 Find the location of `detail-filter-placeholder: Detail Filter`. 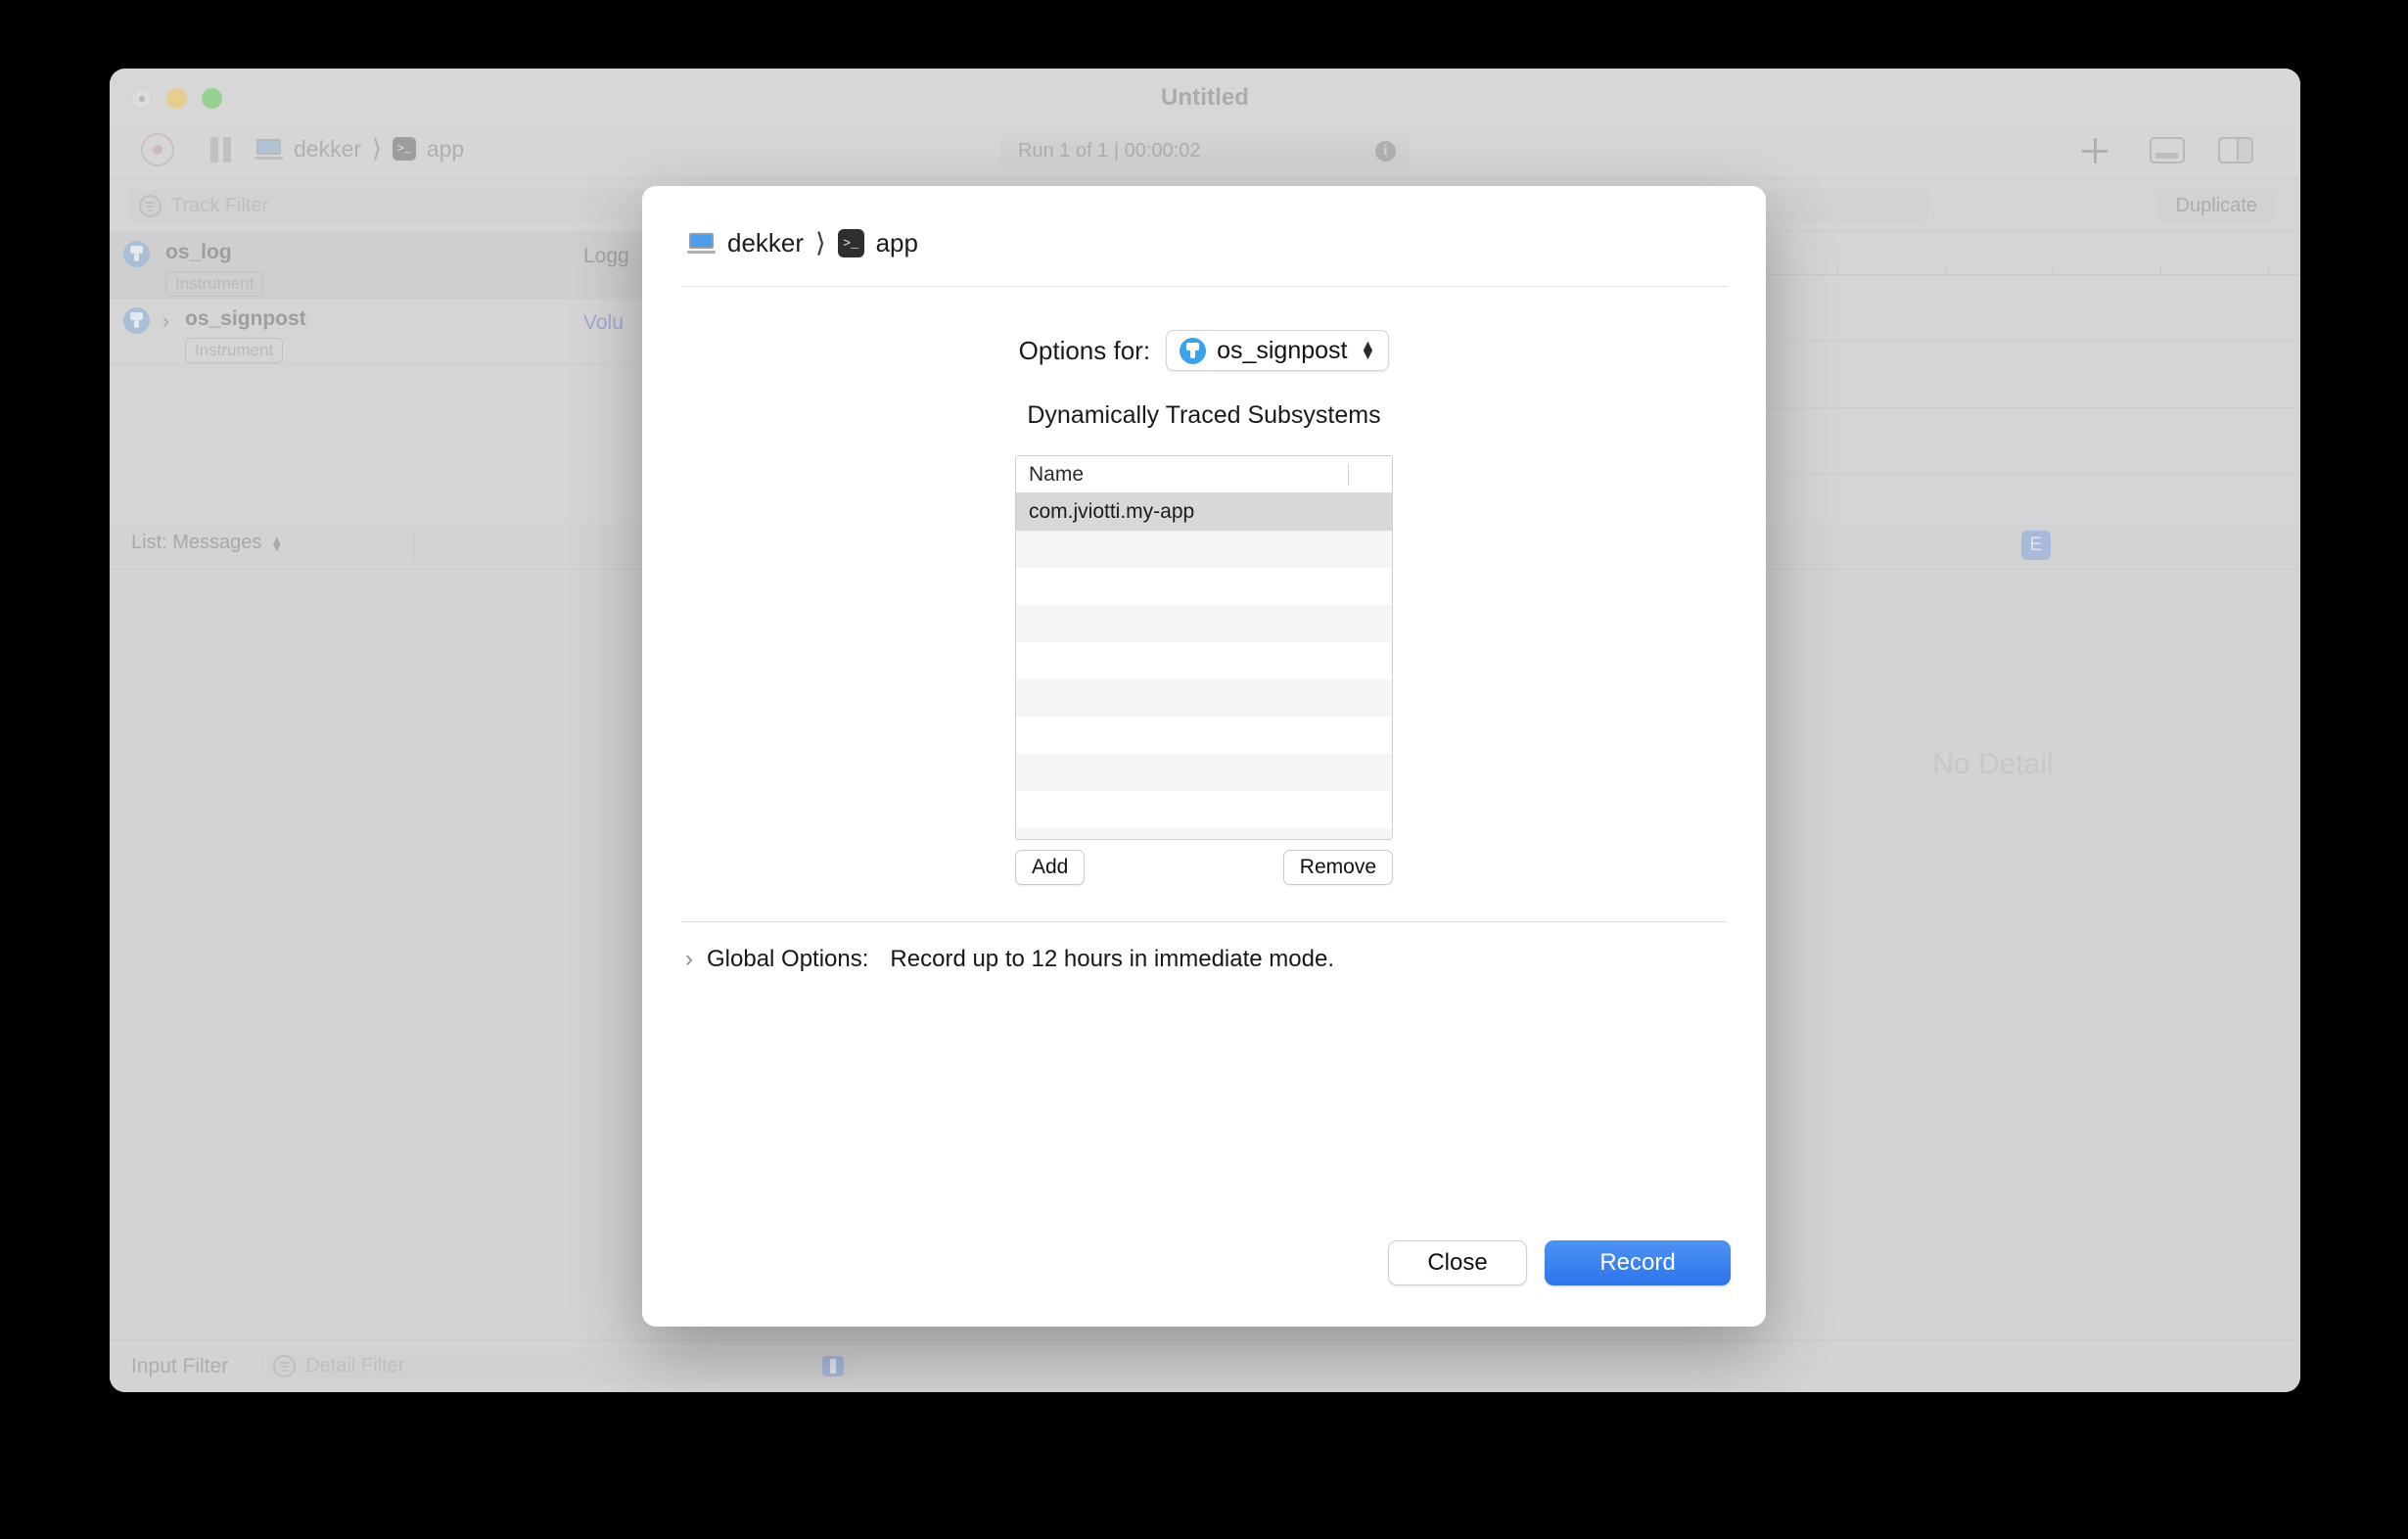

detail-filter-placeholder: Detail Filter is located at coordinates (355, 1365).